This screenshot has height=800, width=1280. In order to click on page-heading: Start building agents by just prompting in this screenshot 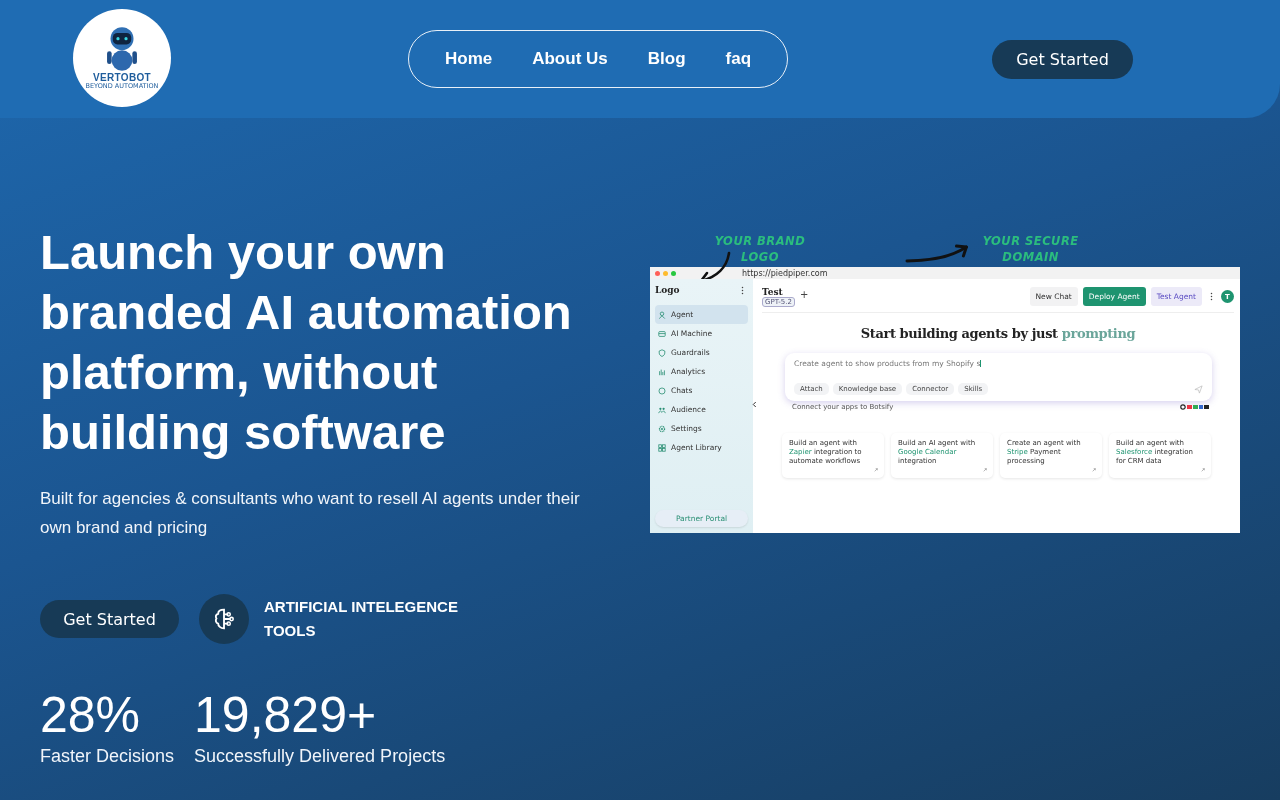, I will do `click(998, 333)`.